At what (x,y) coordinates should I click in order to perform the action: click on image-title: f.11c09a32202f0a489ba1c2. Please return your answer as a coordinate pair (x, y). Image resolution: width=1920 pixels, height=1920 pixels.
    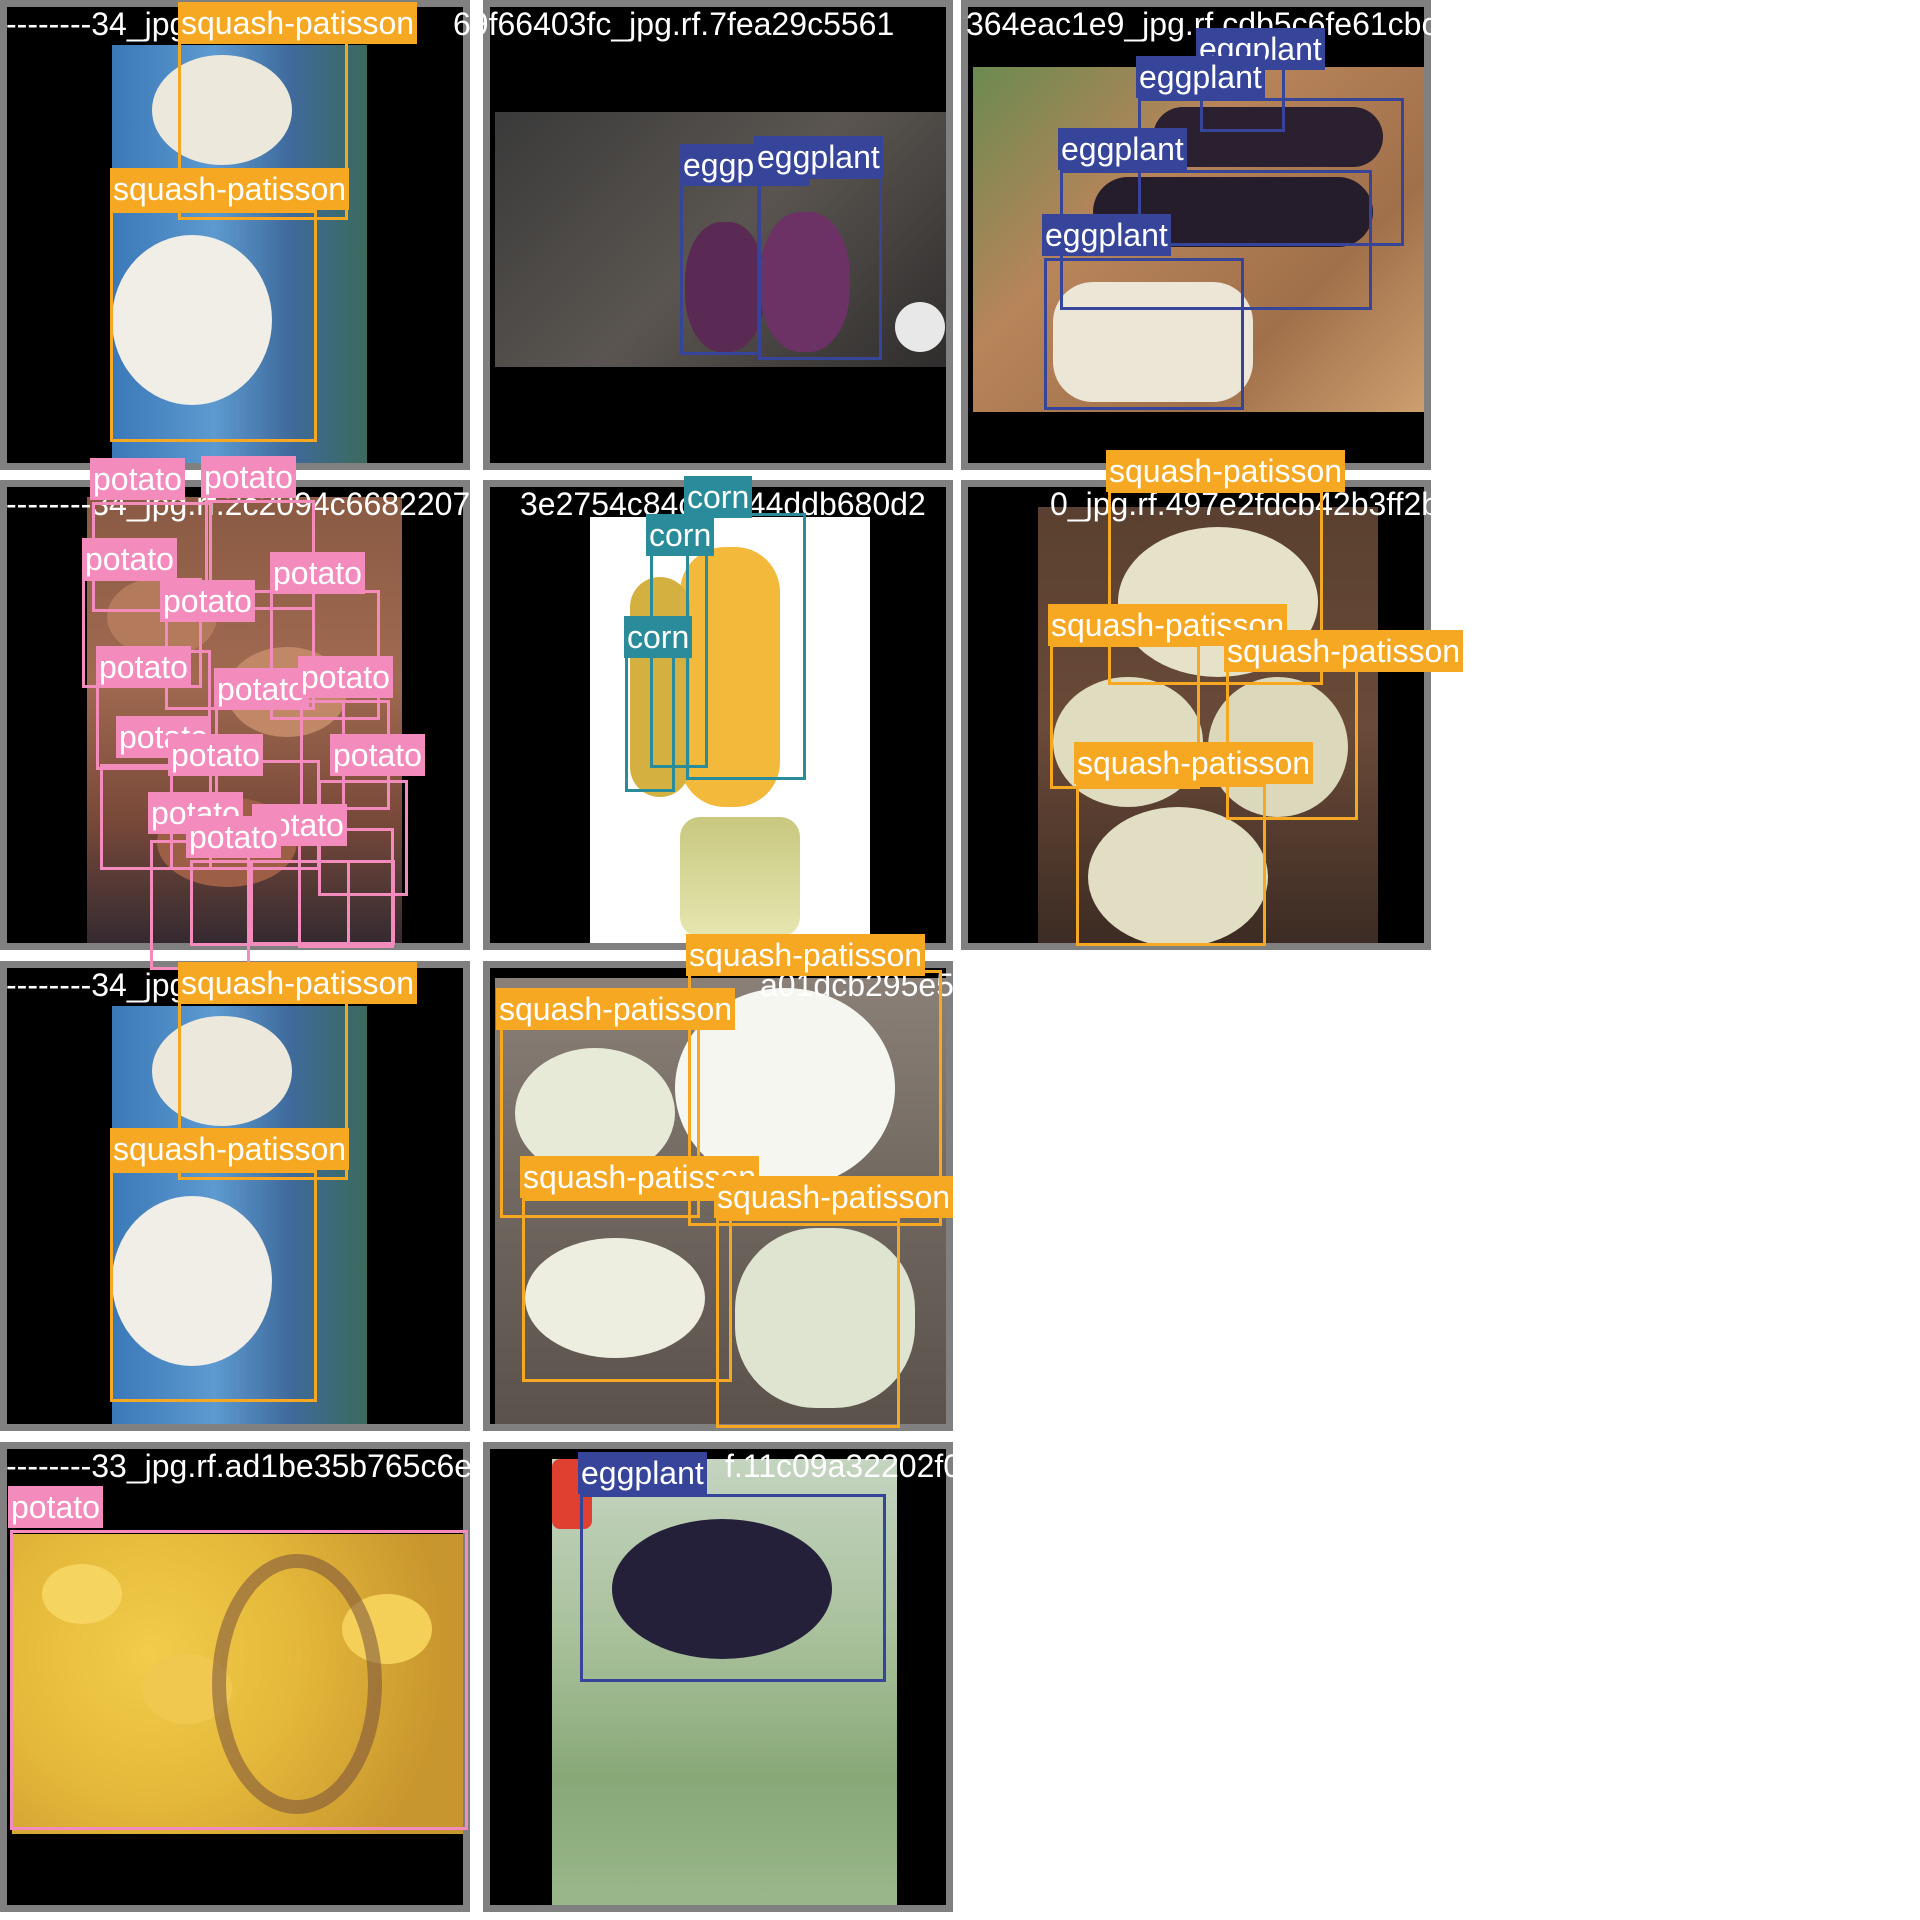
    Looking at the image, I should click on (922, 1466).